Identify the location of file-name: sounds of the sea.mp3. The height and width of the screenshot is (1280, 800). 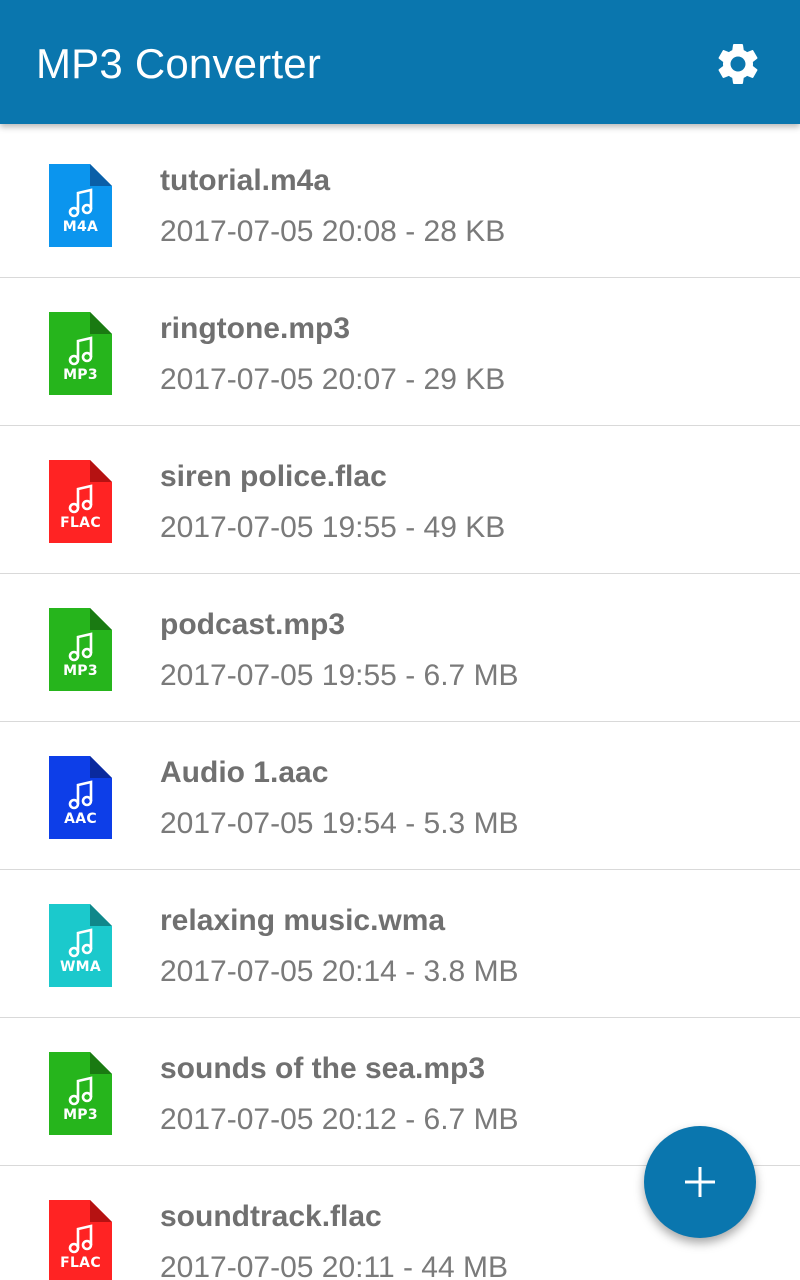
(323, 1068).